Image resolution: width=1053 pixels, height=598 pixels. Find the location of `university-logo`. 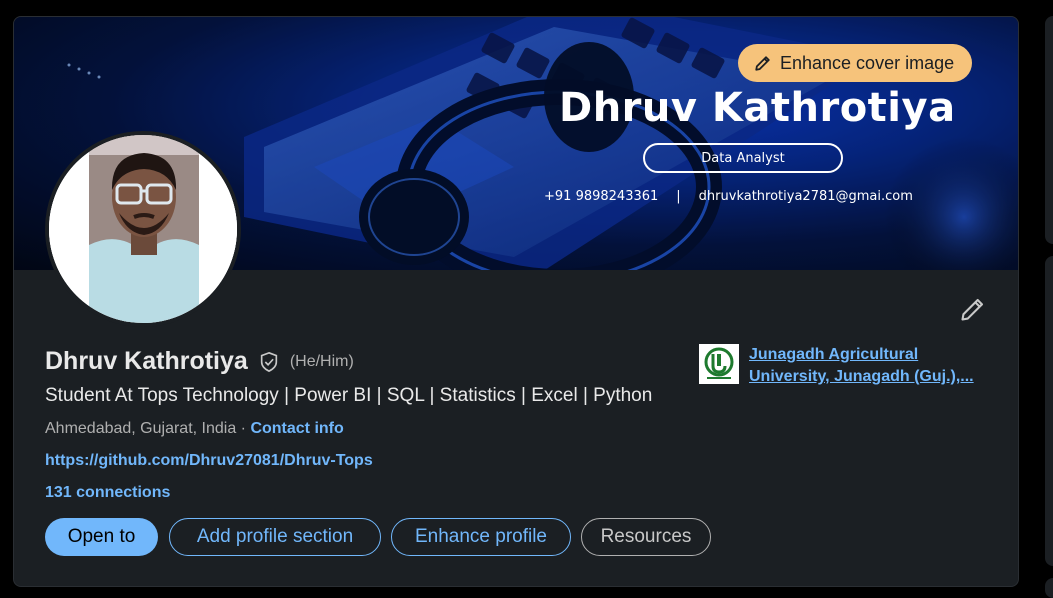

university-logo is located at coordinates (719, 364).